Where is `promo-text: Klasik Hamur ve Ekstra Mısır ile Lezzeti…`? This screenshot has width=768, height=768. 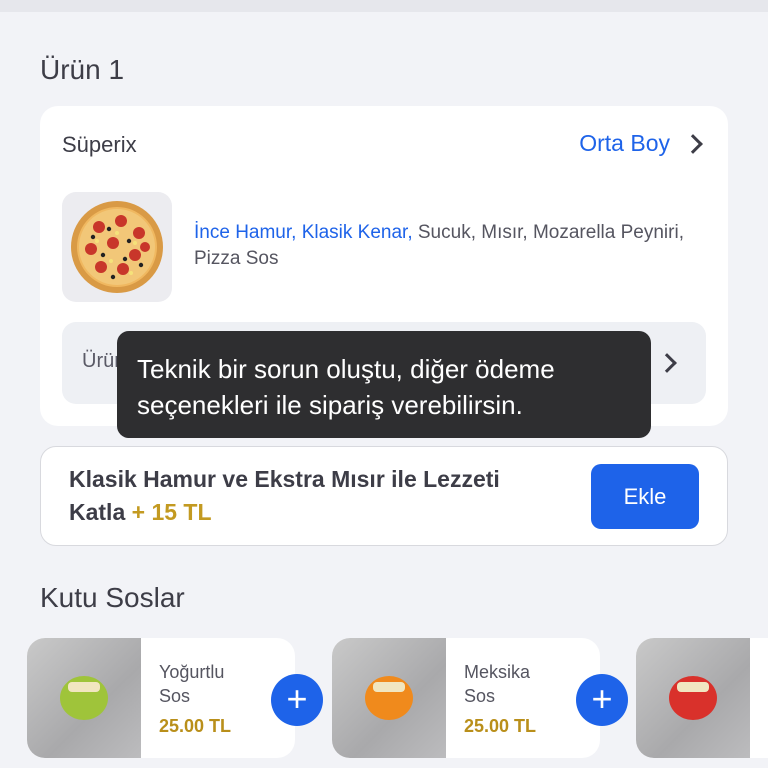 promo-text: Klasik Hamur ve Ekstra Mısır ile Lezzeti… is located at coordinates (299, 496).